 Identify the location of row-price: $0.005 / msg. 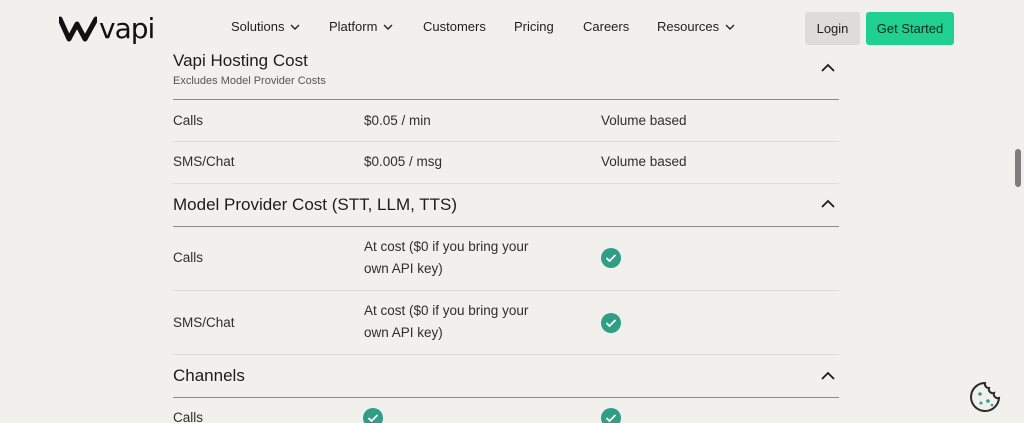
(403, 161).